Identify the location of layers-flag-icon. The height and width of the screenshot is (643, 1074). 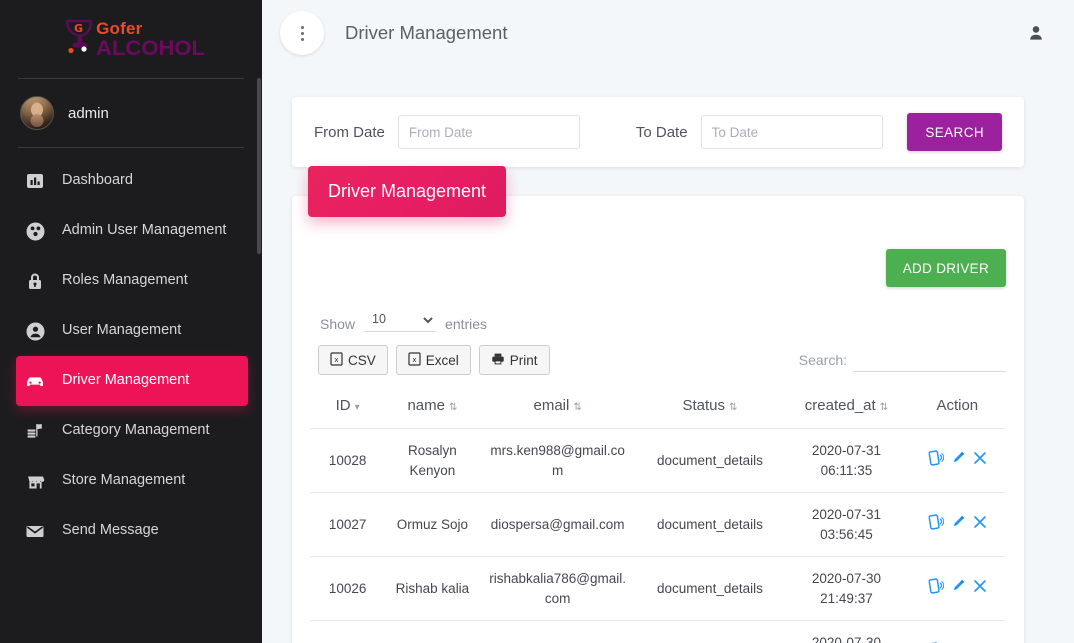
(35, 431).